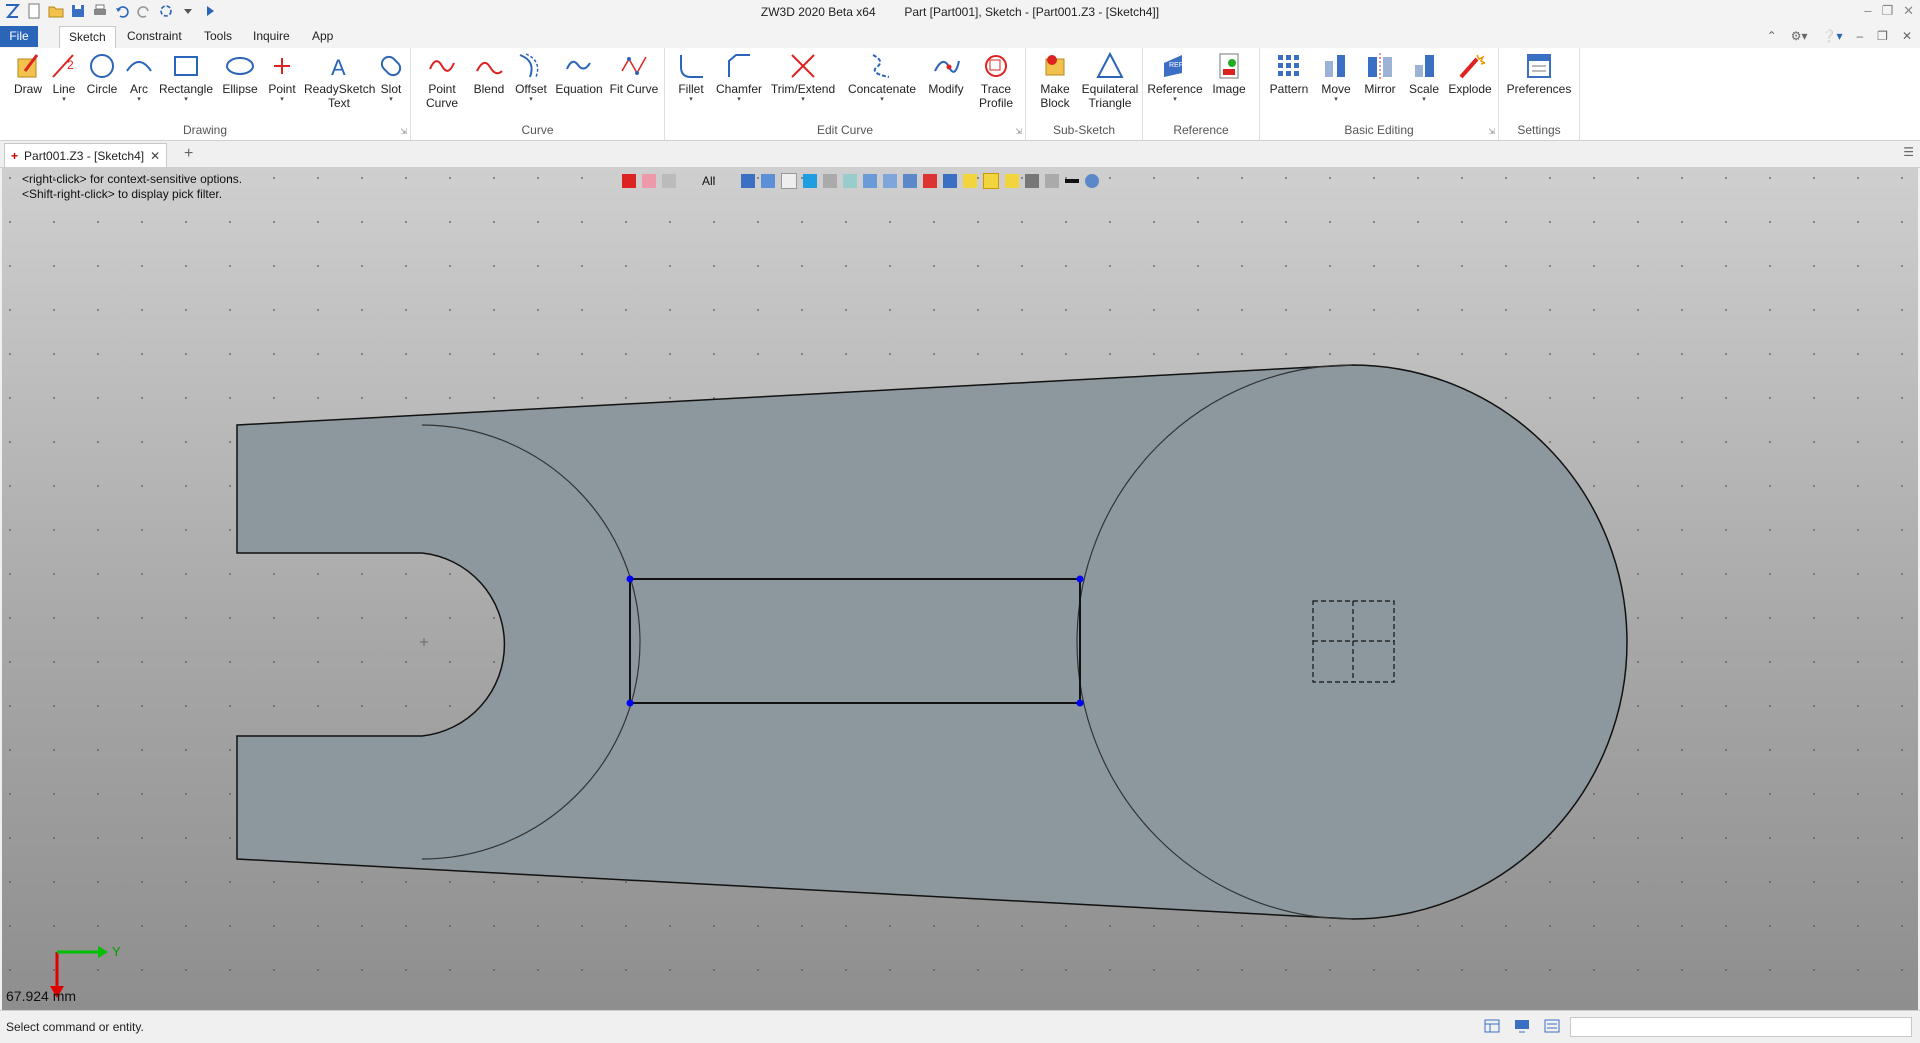 This screenshot has height=1043, width=1920. I want to click on offset-button: Offset ▾, so click(531, 77).